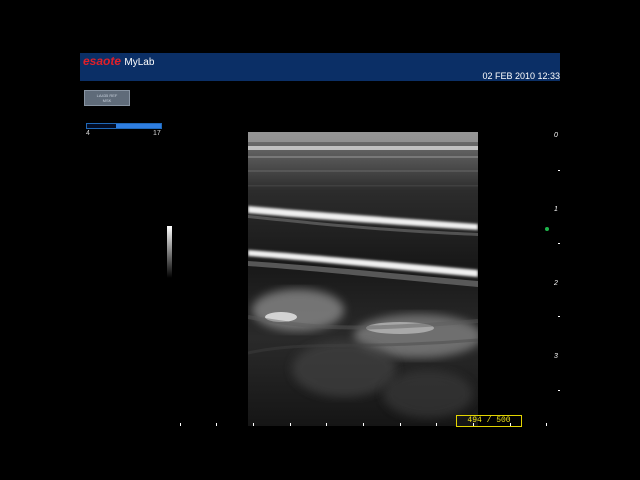 This screenshot has width=640, height=480. What do you see at coordinates (556, 283) in the screenshot?
I see `depth-label-2: 2` at bounding box center [556, 283].